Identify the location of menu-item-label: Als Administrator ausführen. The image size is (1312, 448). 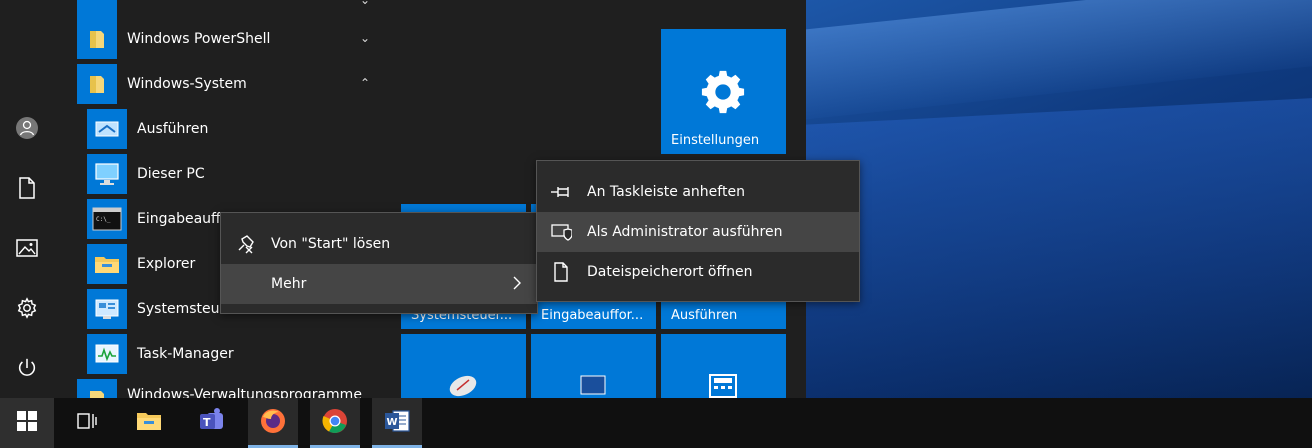
(685, 232).